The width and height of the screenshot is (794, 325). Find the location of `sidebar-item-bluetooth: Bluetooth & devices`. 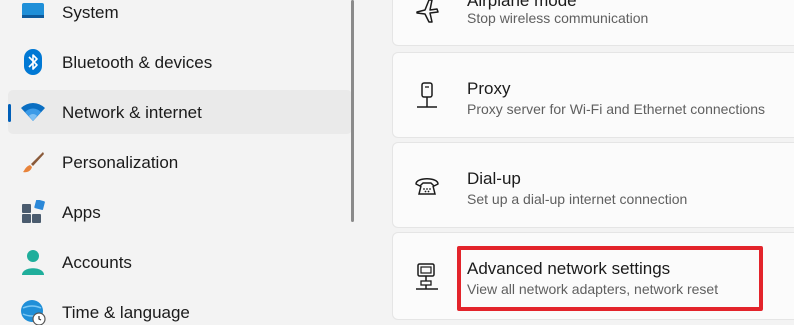

sidebar-item-bluetooth: Bluetooth & devices is located at coordinates (180, 62).